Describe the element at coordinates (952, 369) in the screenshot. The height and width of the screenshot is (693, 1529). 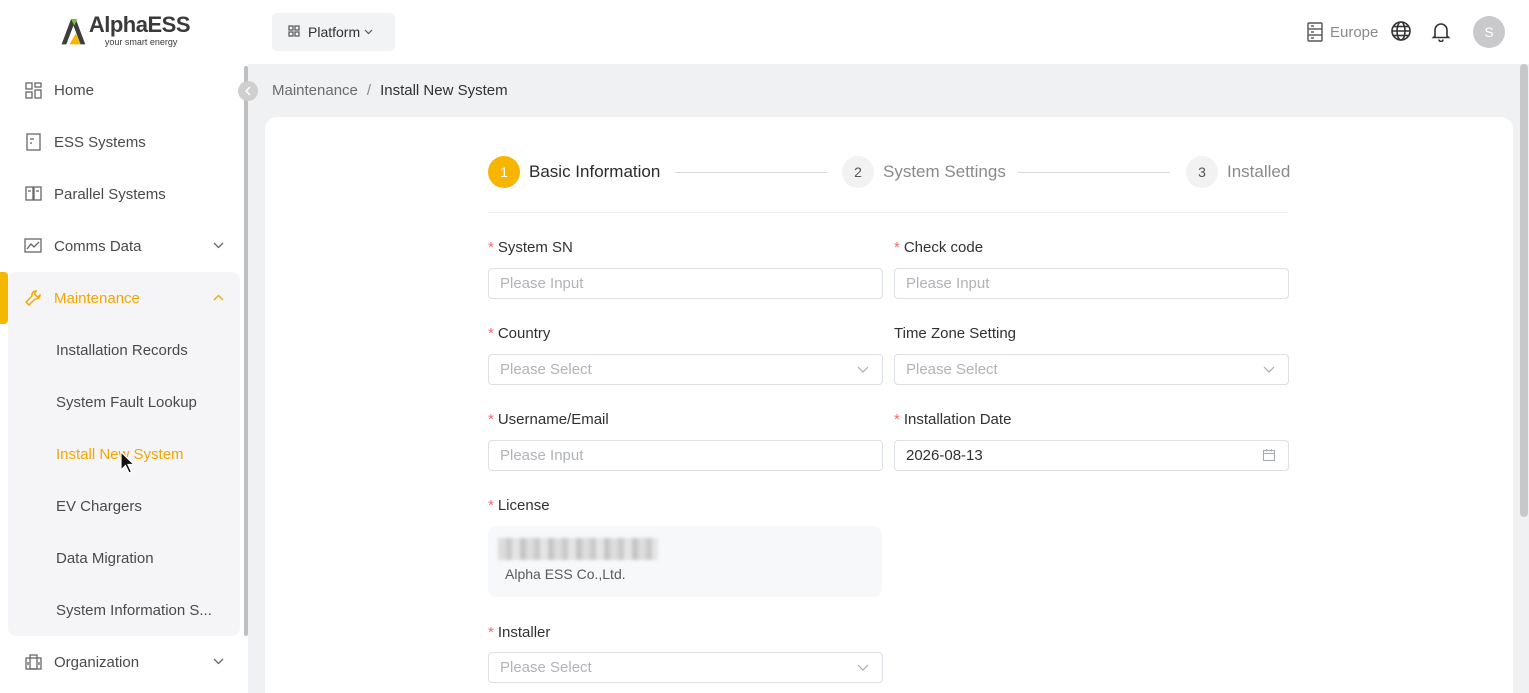
I see `time-zone-placeholder: Please Select` at that location.